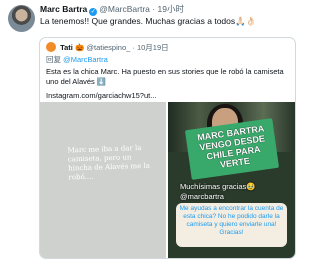 This screenshot has height=259, width=320. I want to click on tweet-time: · 19小时, so click(168, 9).